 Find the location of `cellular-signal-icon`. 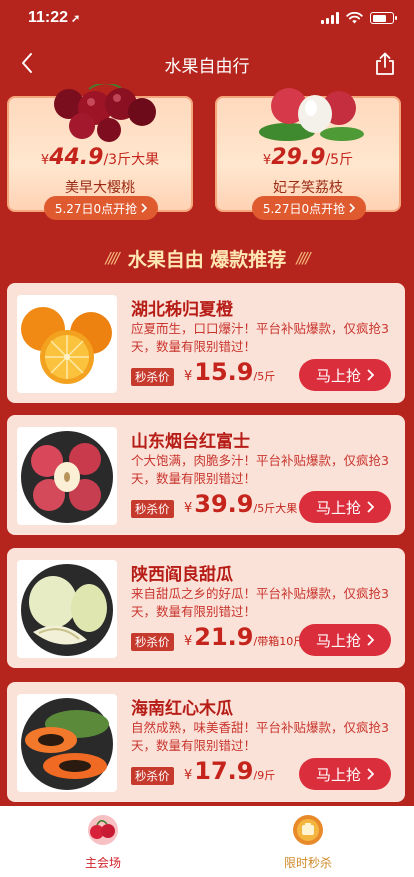

cellular-signal-icon is located at coordinates (330, 18).